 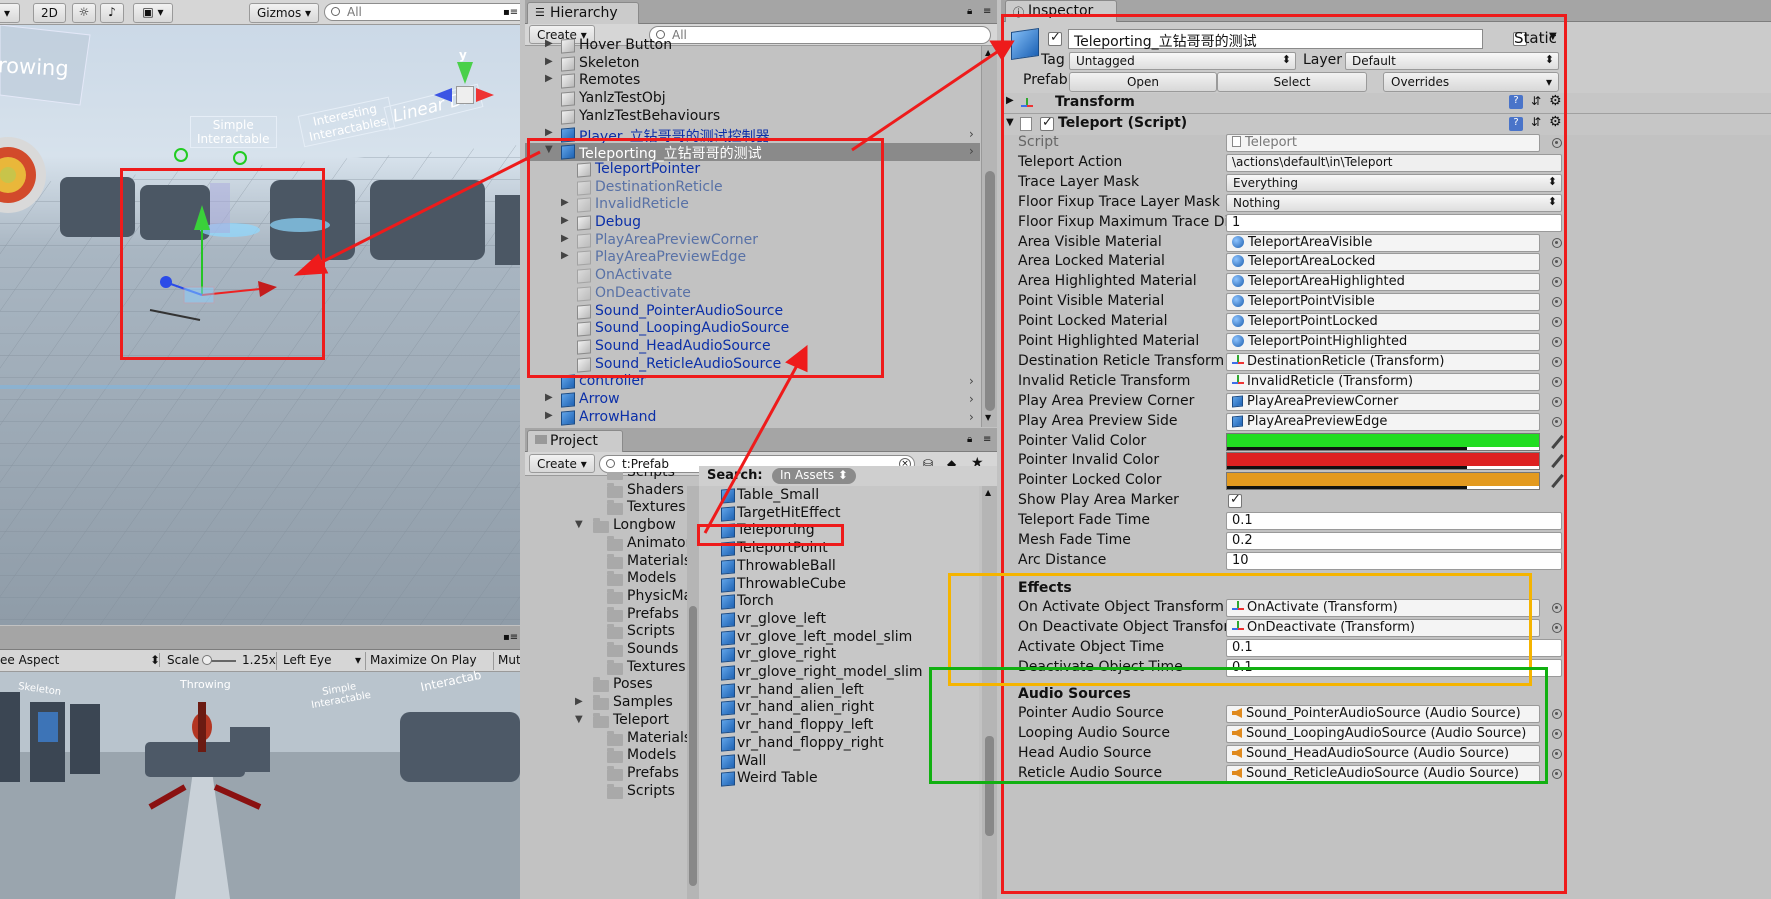 I want to click on folder-label: Materials, so click(x=657, y=560).